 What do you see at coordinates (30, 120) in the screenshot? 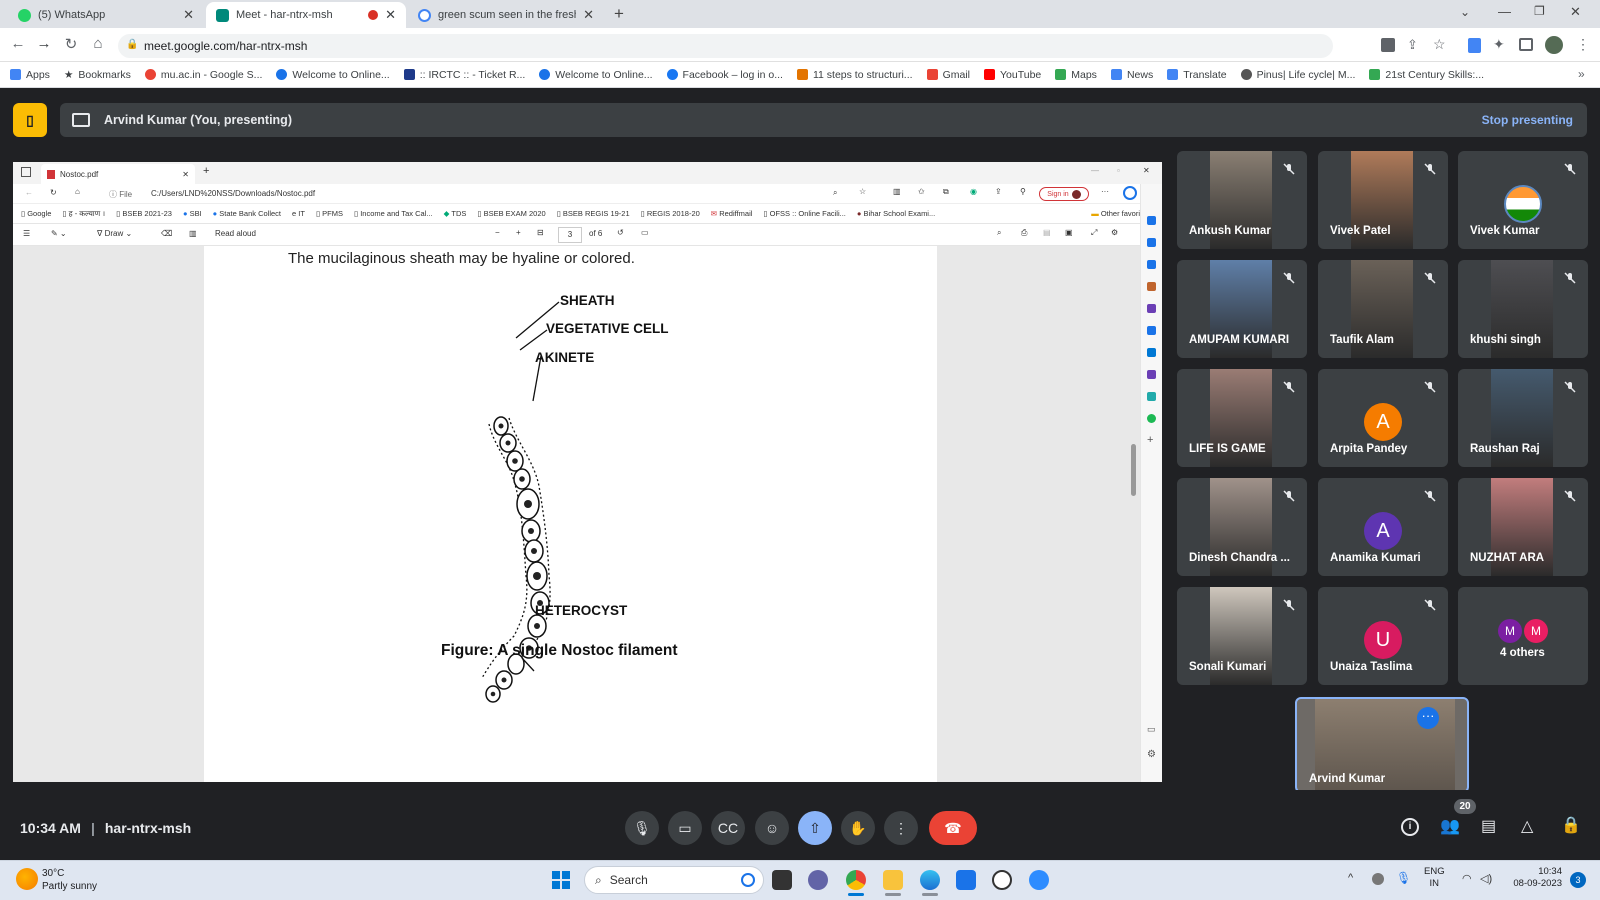
I see `meet-activity-icon: ▯` at bounding box center [30, 120].